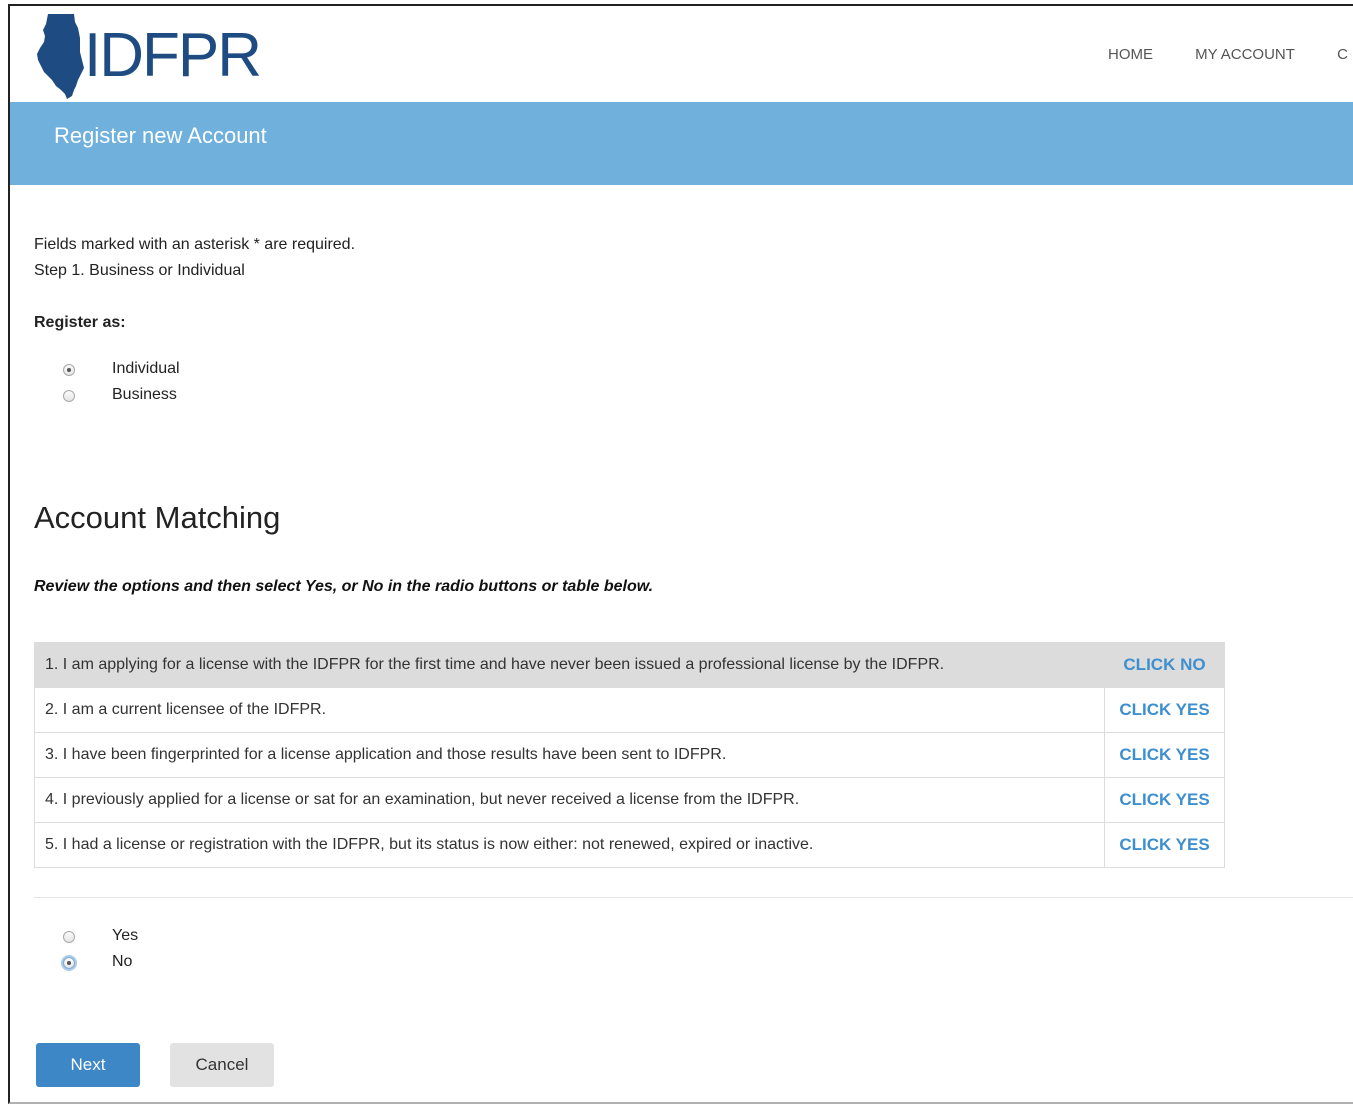 The width and height of the screenshot is (1353, 1107). What do you see at coordinates (1130, 54) in the screenshot?
I see `nav-home: HOME` at bounding box center [1130, 54].